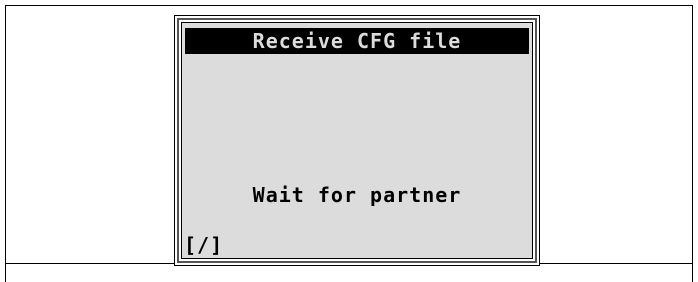  What do you see at coordinates (204, 245) in the screenshot?
I see `progress-spinner: [/]` at bounding box center [204, 245].